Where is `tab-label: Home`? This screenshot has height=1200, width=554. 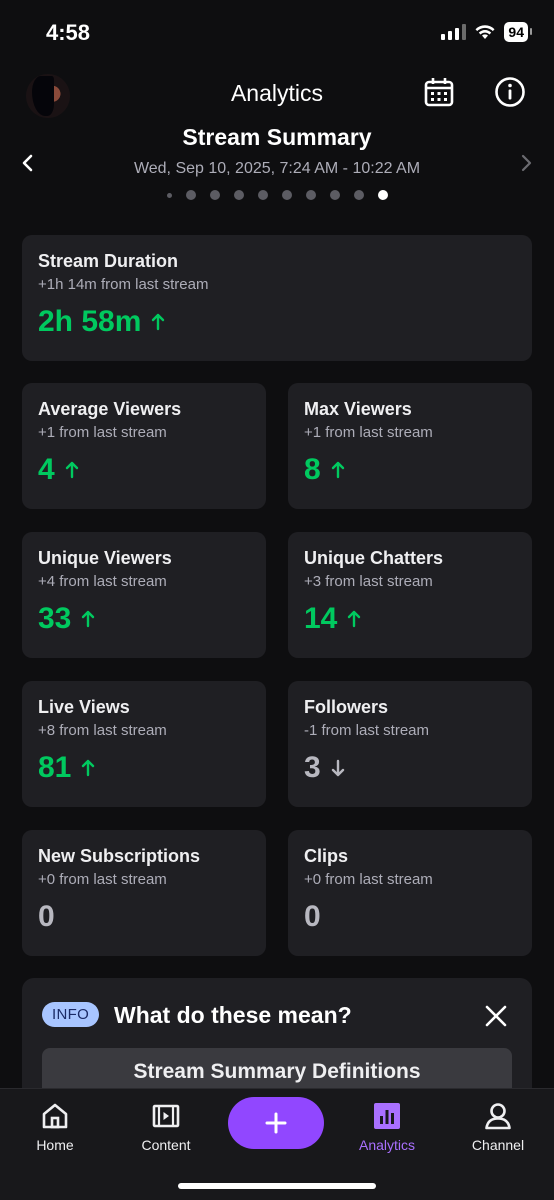
tab-label: Home is located at coordinates (55, 1145).